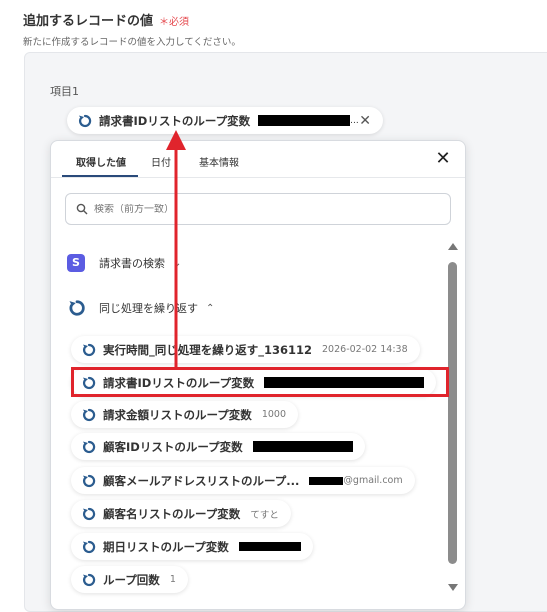 This screenshot has width=547, height=612. What do you see at coordinates (176, 248) in the screenshot?
I see `annotation-arrow` at bounding box center [176, 248].